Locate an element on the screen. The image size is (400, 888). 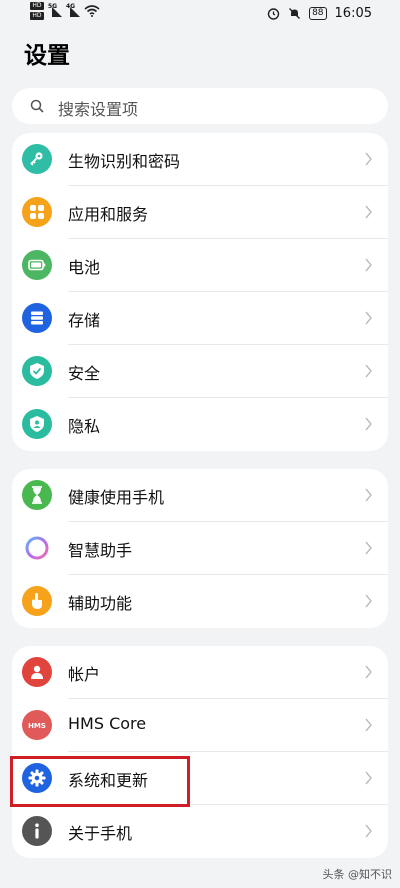
settings-item-label: 关于手机 is located at coordinates (100, 833).